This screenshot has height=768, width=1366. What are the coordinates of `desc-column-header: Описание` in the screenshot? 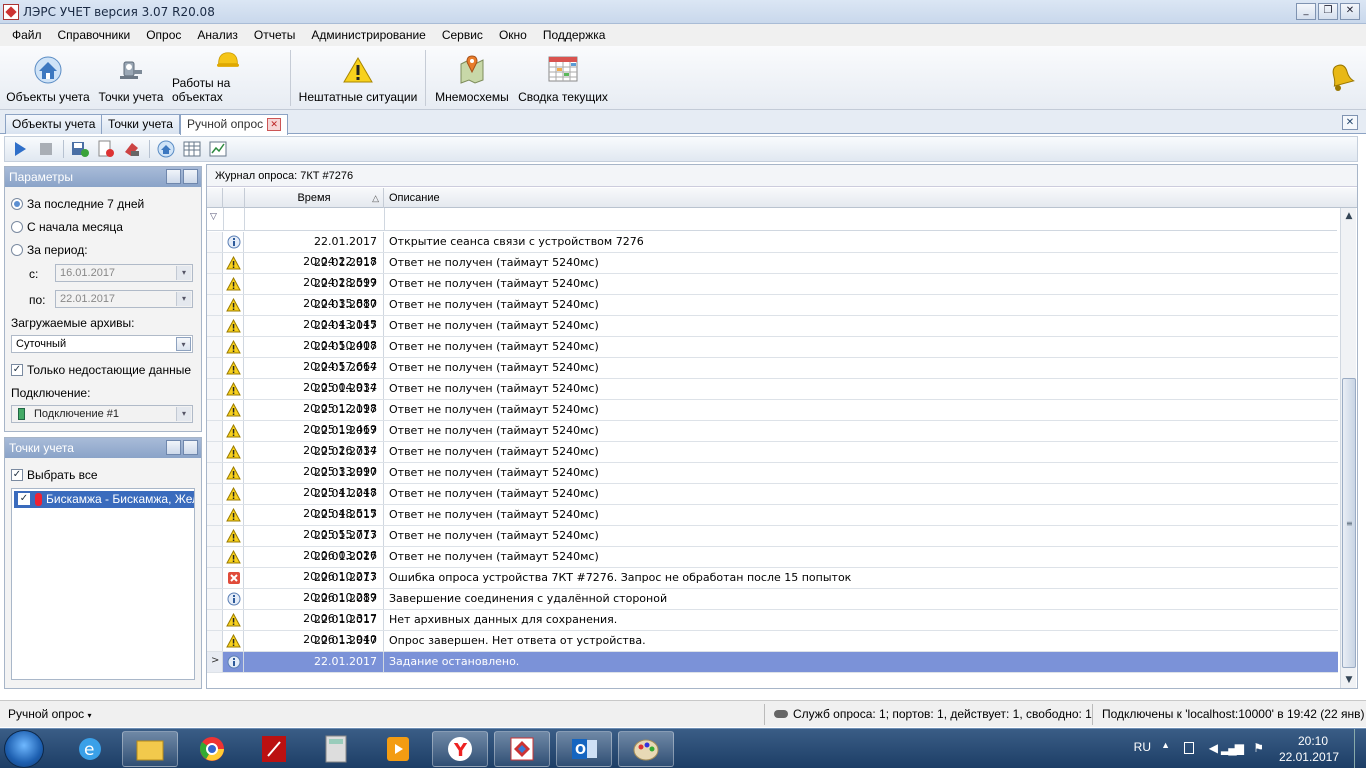 It's located at (414, 198).